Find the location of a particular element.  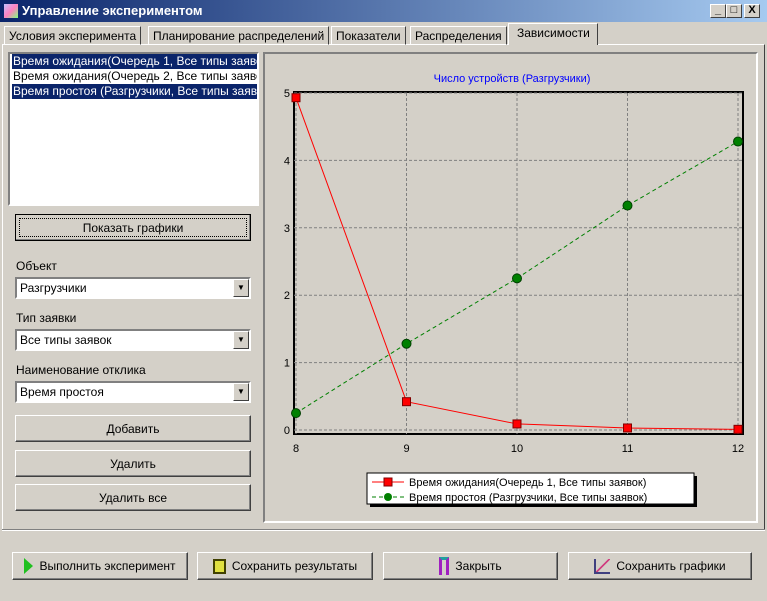

x-tick-label: 8 is located at coordinates (296, 449).